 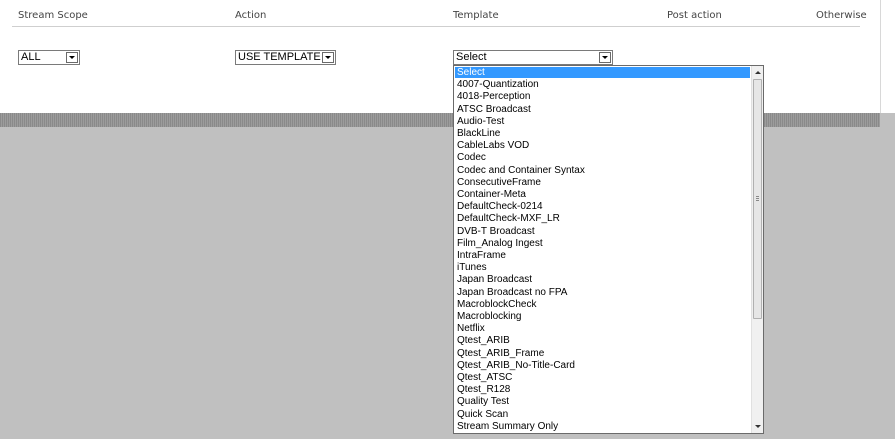 What do you see at coordinates (602, 145) in the screenshot?
I see `template-option: CableLabs VOD` at bounding box center [602, 145].